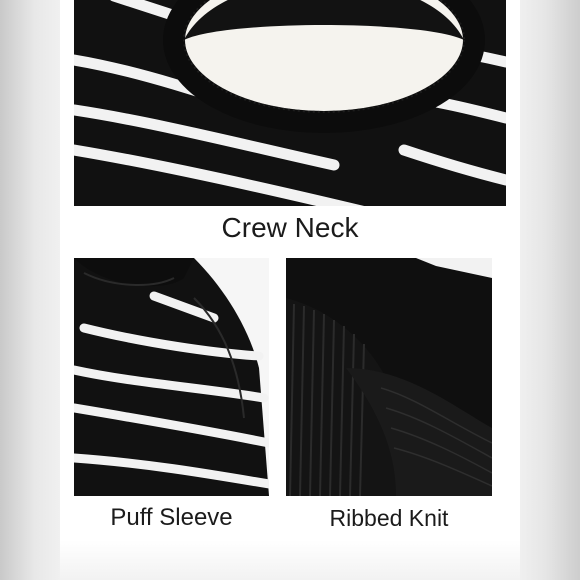 Image resolution: width=580 pixels, height=580 pixels. Describe the element at coordinates (290, 560) in the screenshot. I see `bottom-shadow-band` at that location.